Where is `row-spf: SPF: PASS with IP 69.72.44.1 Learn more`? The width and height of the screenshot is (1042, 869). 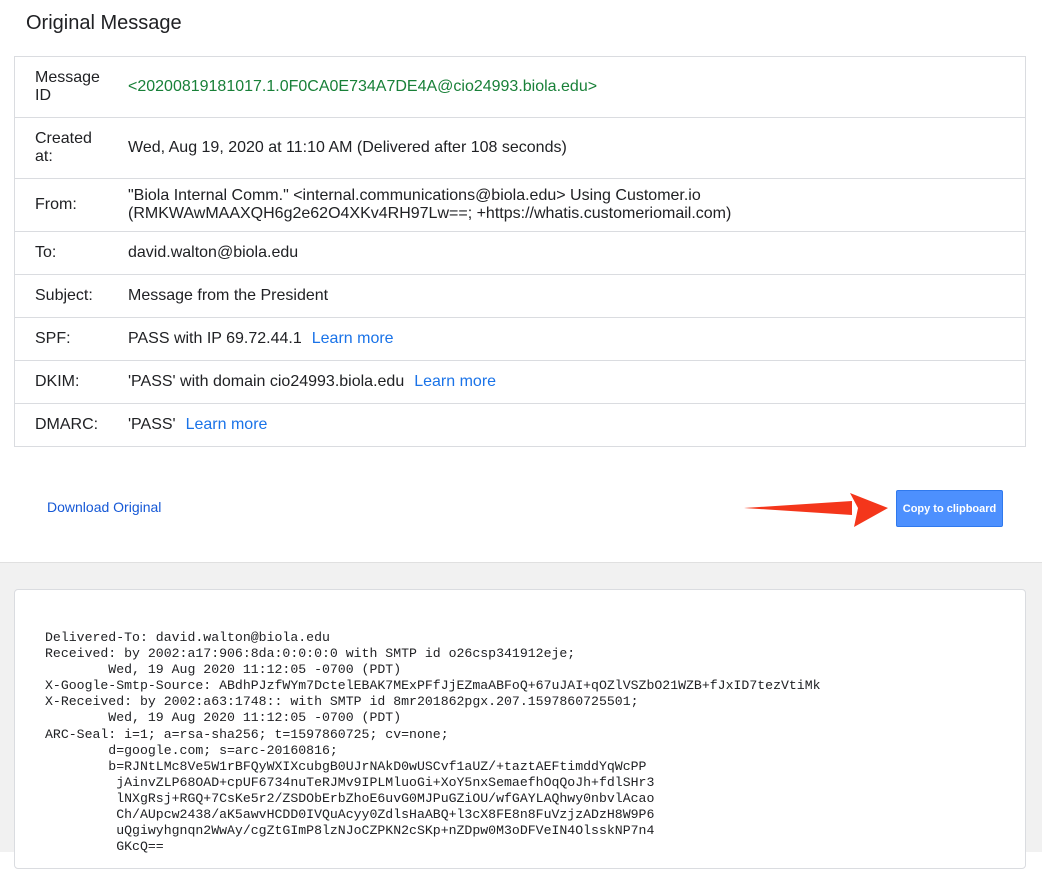 row-spf: SPF: PASS with IP 69.72.44.1 Learn more is located at coordinates (520, 339).